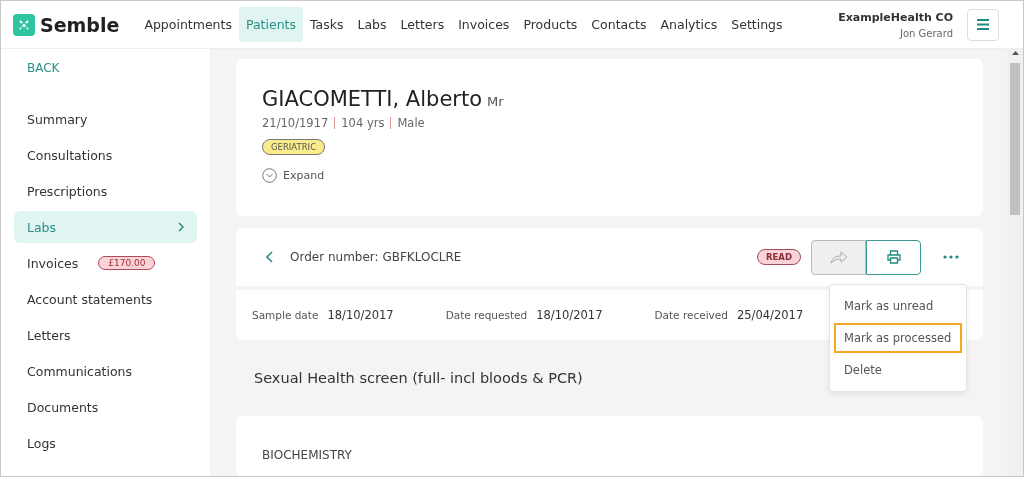  Describe the element at coordinates (327, 24) in the screenshot. I see `nav-tab: Tasks` at that location.